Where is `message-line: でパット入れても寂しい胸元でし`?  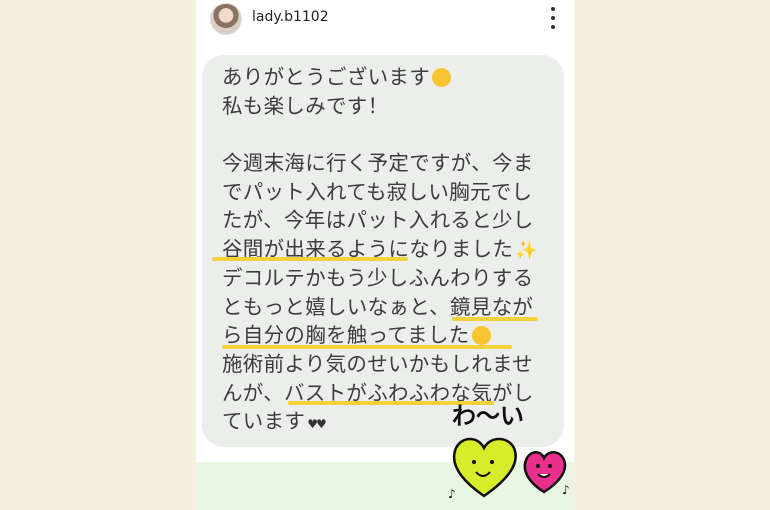 message-line: でパット入れても寂しい胸元でし is located at coordinates (377, 191).